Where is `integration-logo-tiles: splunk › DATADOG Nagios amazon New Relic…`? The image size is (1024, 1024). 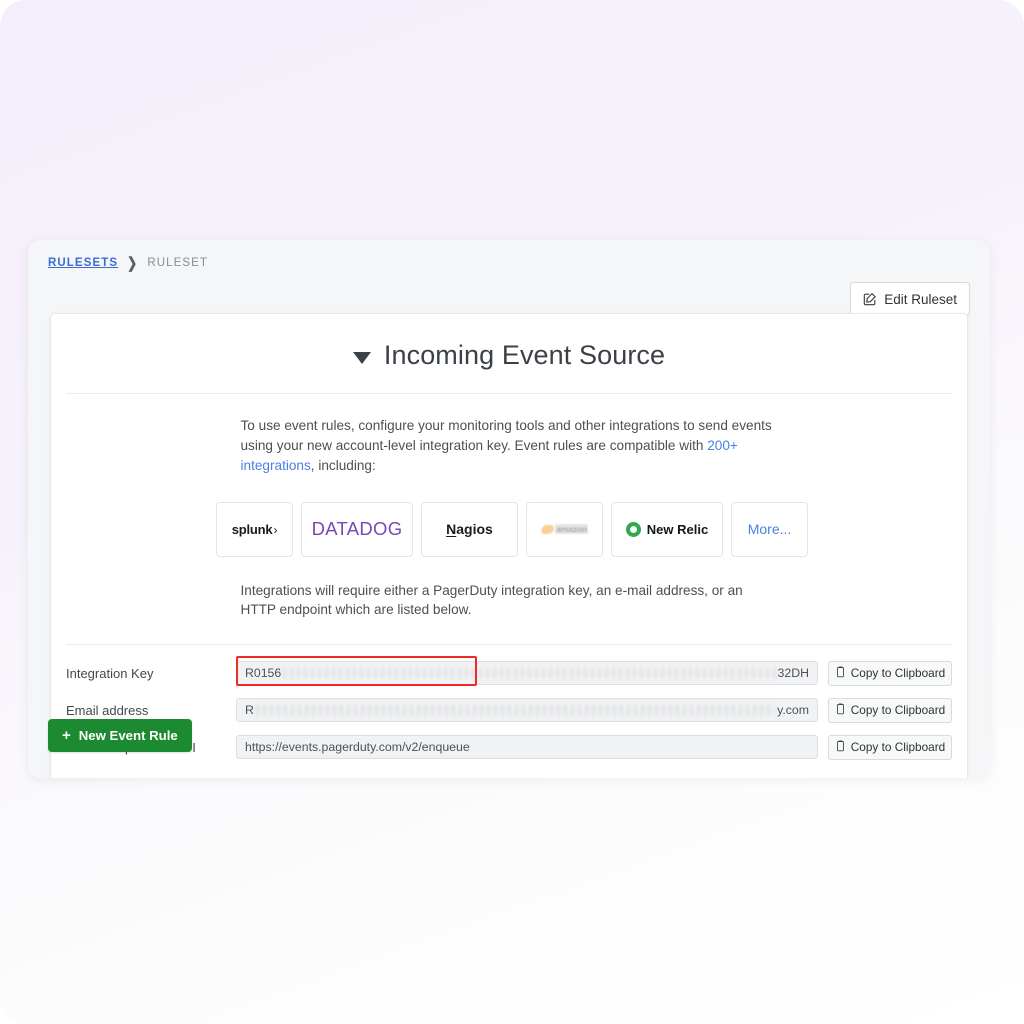
integration-logo-tiles: splunk › DATADOG Nagios amazon New Relic… is located at coordinates (509, 529).